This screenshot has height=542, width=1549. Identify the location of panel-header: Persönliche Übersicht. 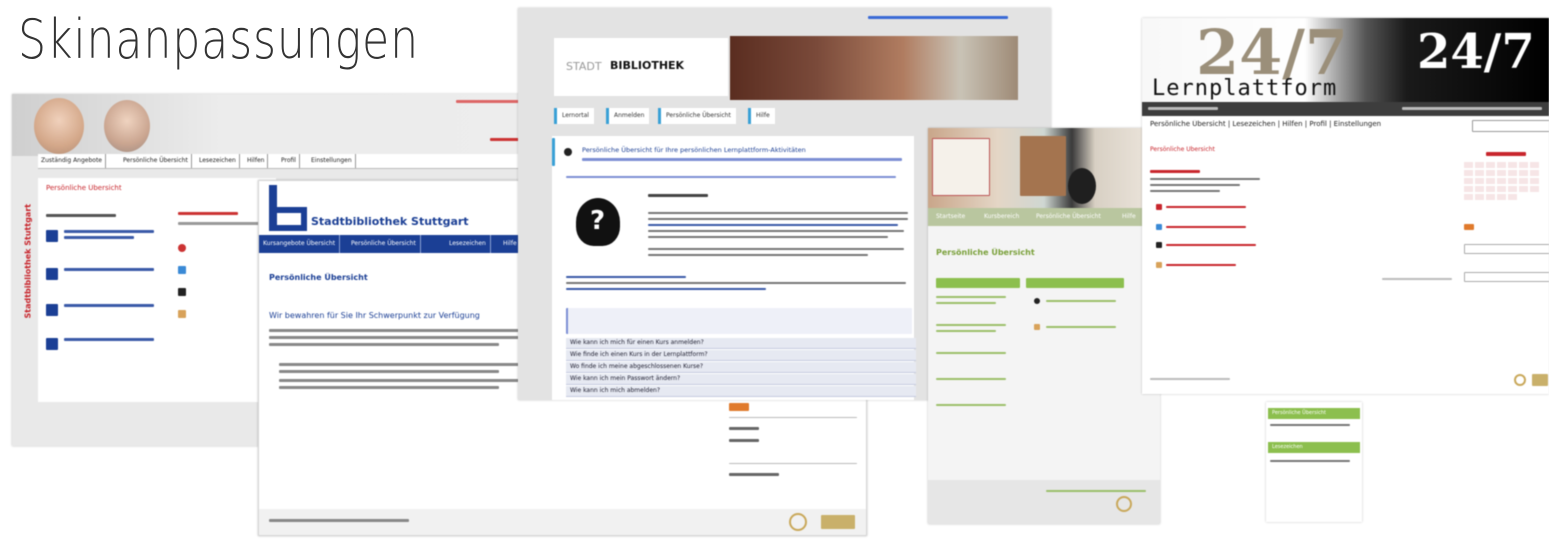
(1314, 413).